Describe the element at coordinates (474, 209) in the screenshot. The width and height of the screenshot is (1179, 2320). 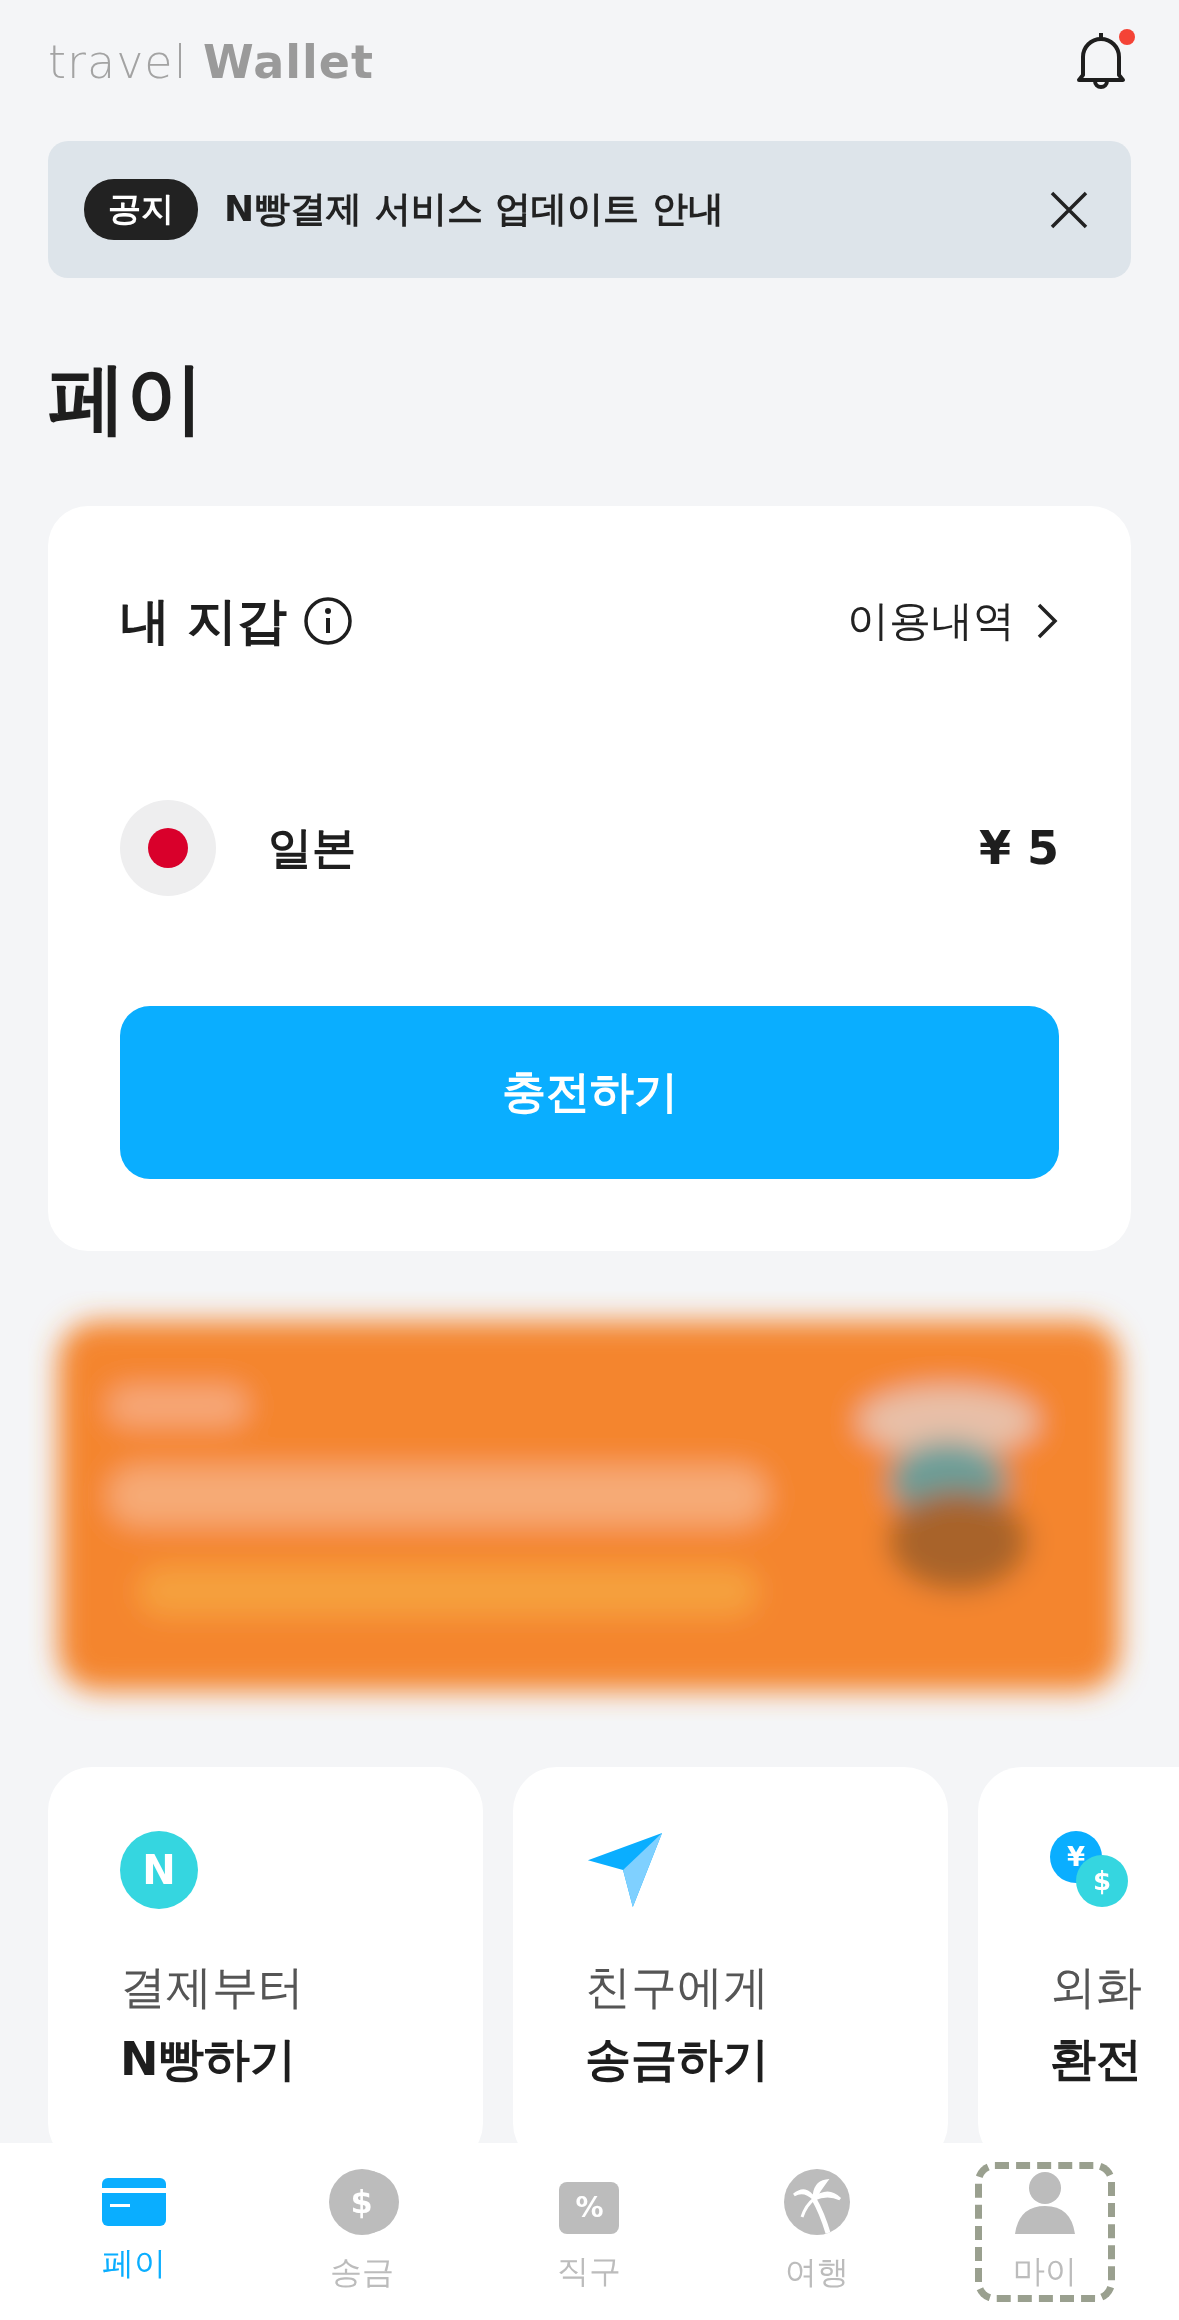
I see `notice-text: N빵결제 서비스 업데이트 안내` at that location.